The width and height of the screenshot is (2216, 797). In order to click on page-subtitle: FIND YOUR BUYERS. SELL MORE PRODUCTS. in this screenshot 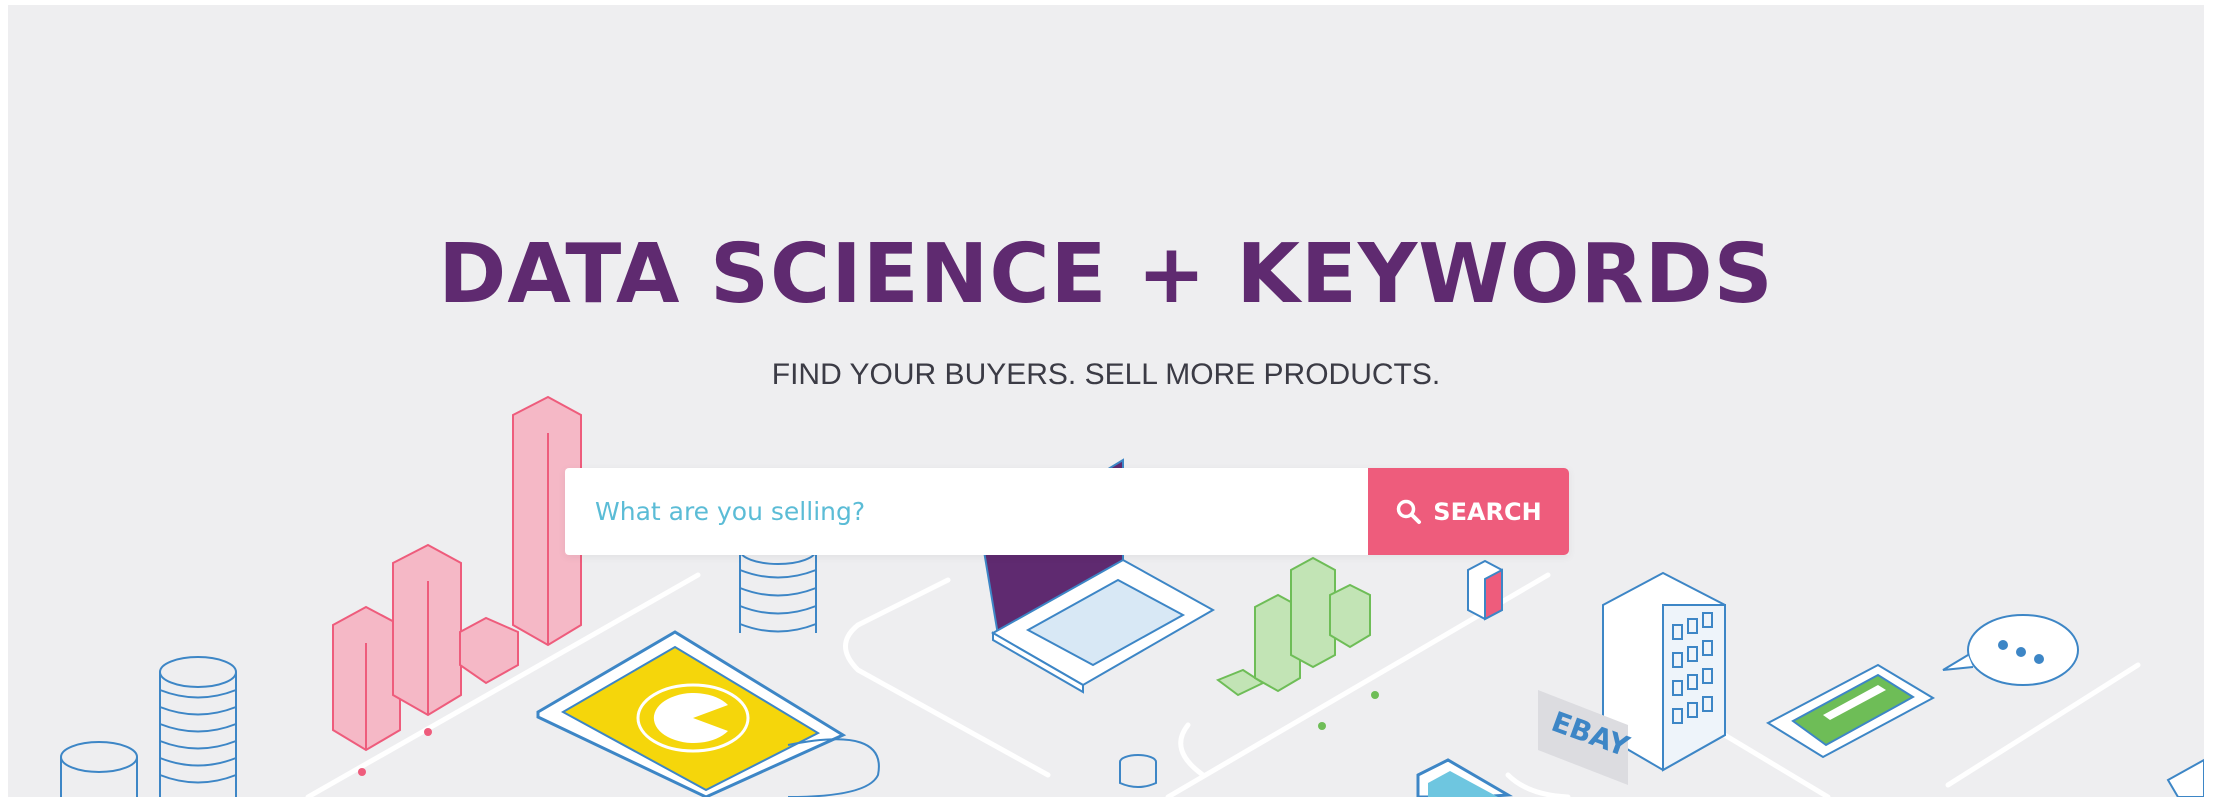, I will do `click(1106, 374)`.